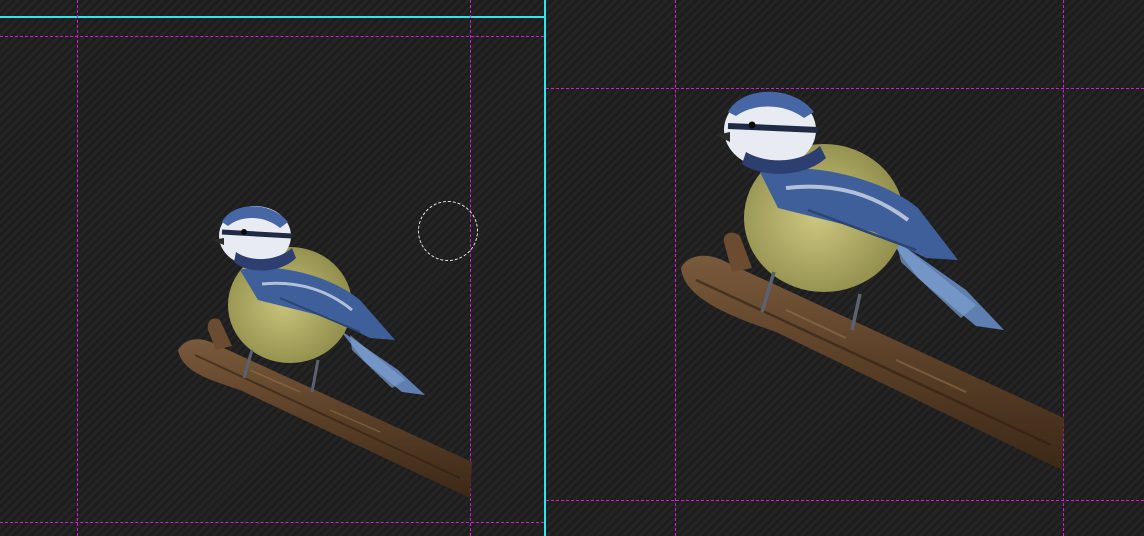 The width and height of the screenshot is (1144, 536). I want to click on brush-cursor, so click(448, 231).